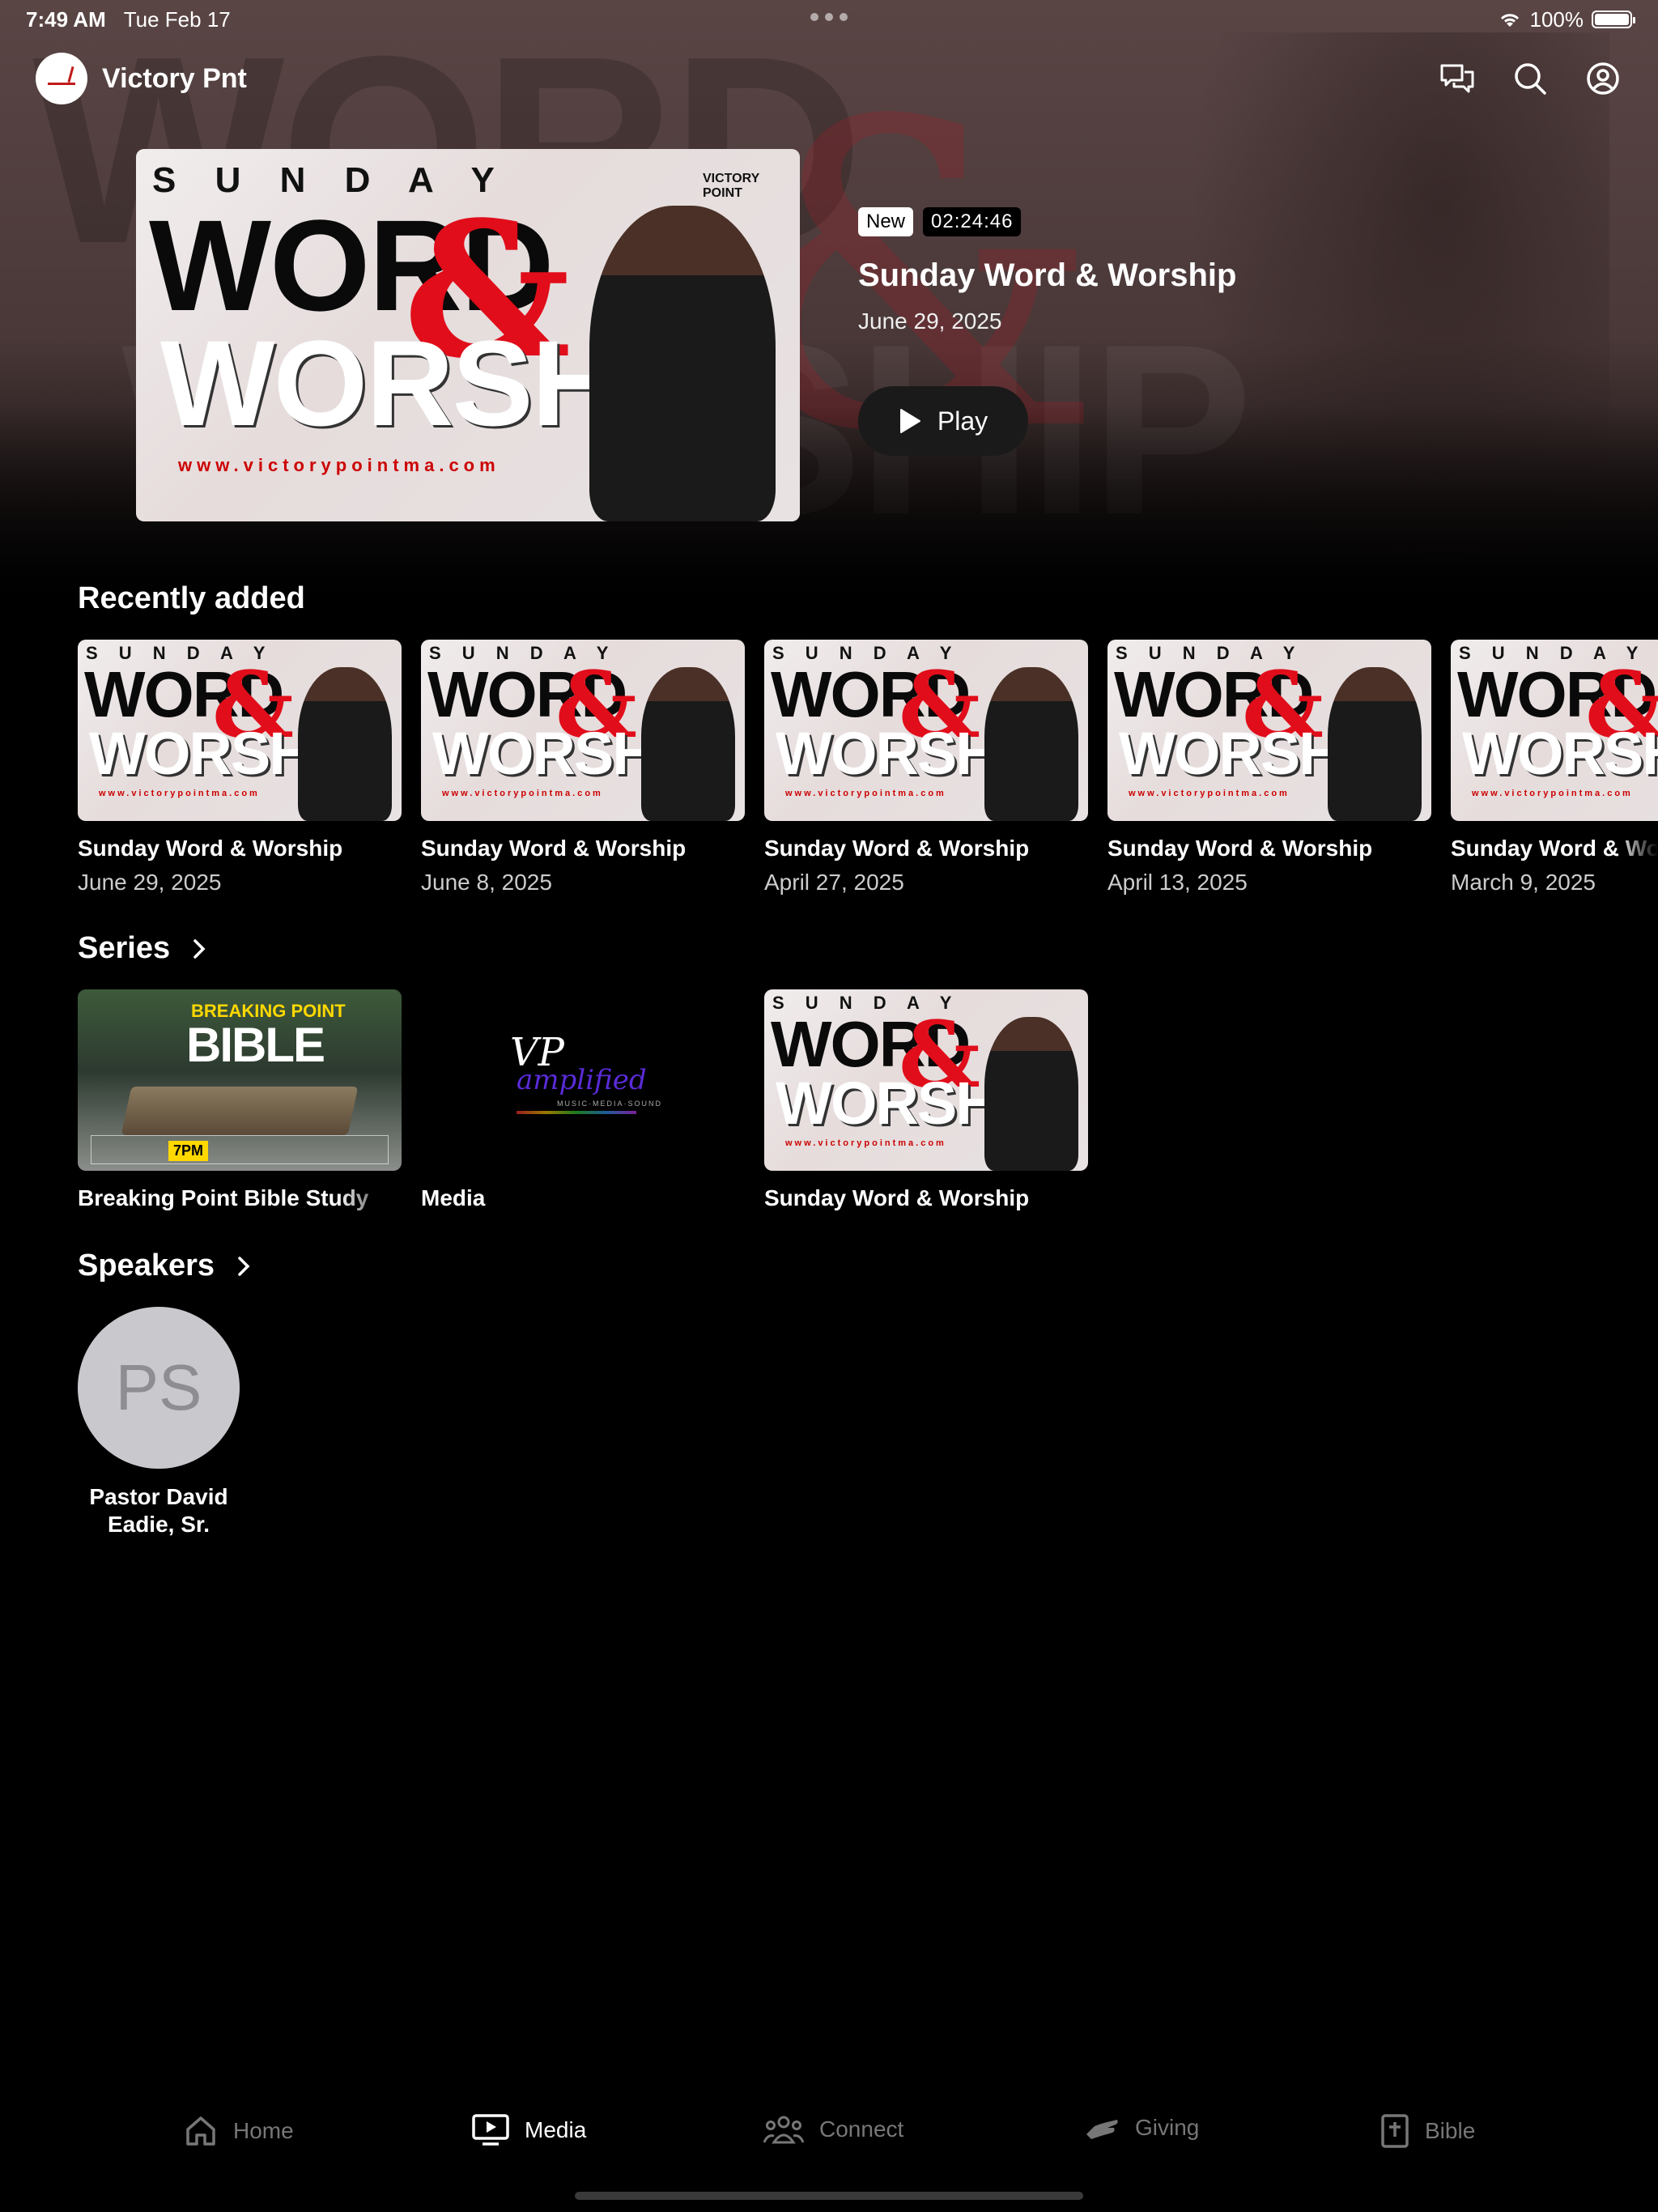 Image resolution: width=1658 pixels, height=2212 pixels. I want to click on amplified-word-text: amplified, so click(582, 1080).